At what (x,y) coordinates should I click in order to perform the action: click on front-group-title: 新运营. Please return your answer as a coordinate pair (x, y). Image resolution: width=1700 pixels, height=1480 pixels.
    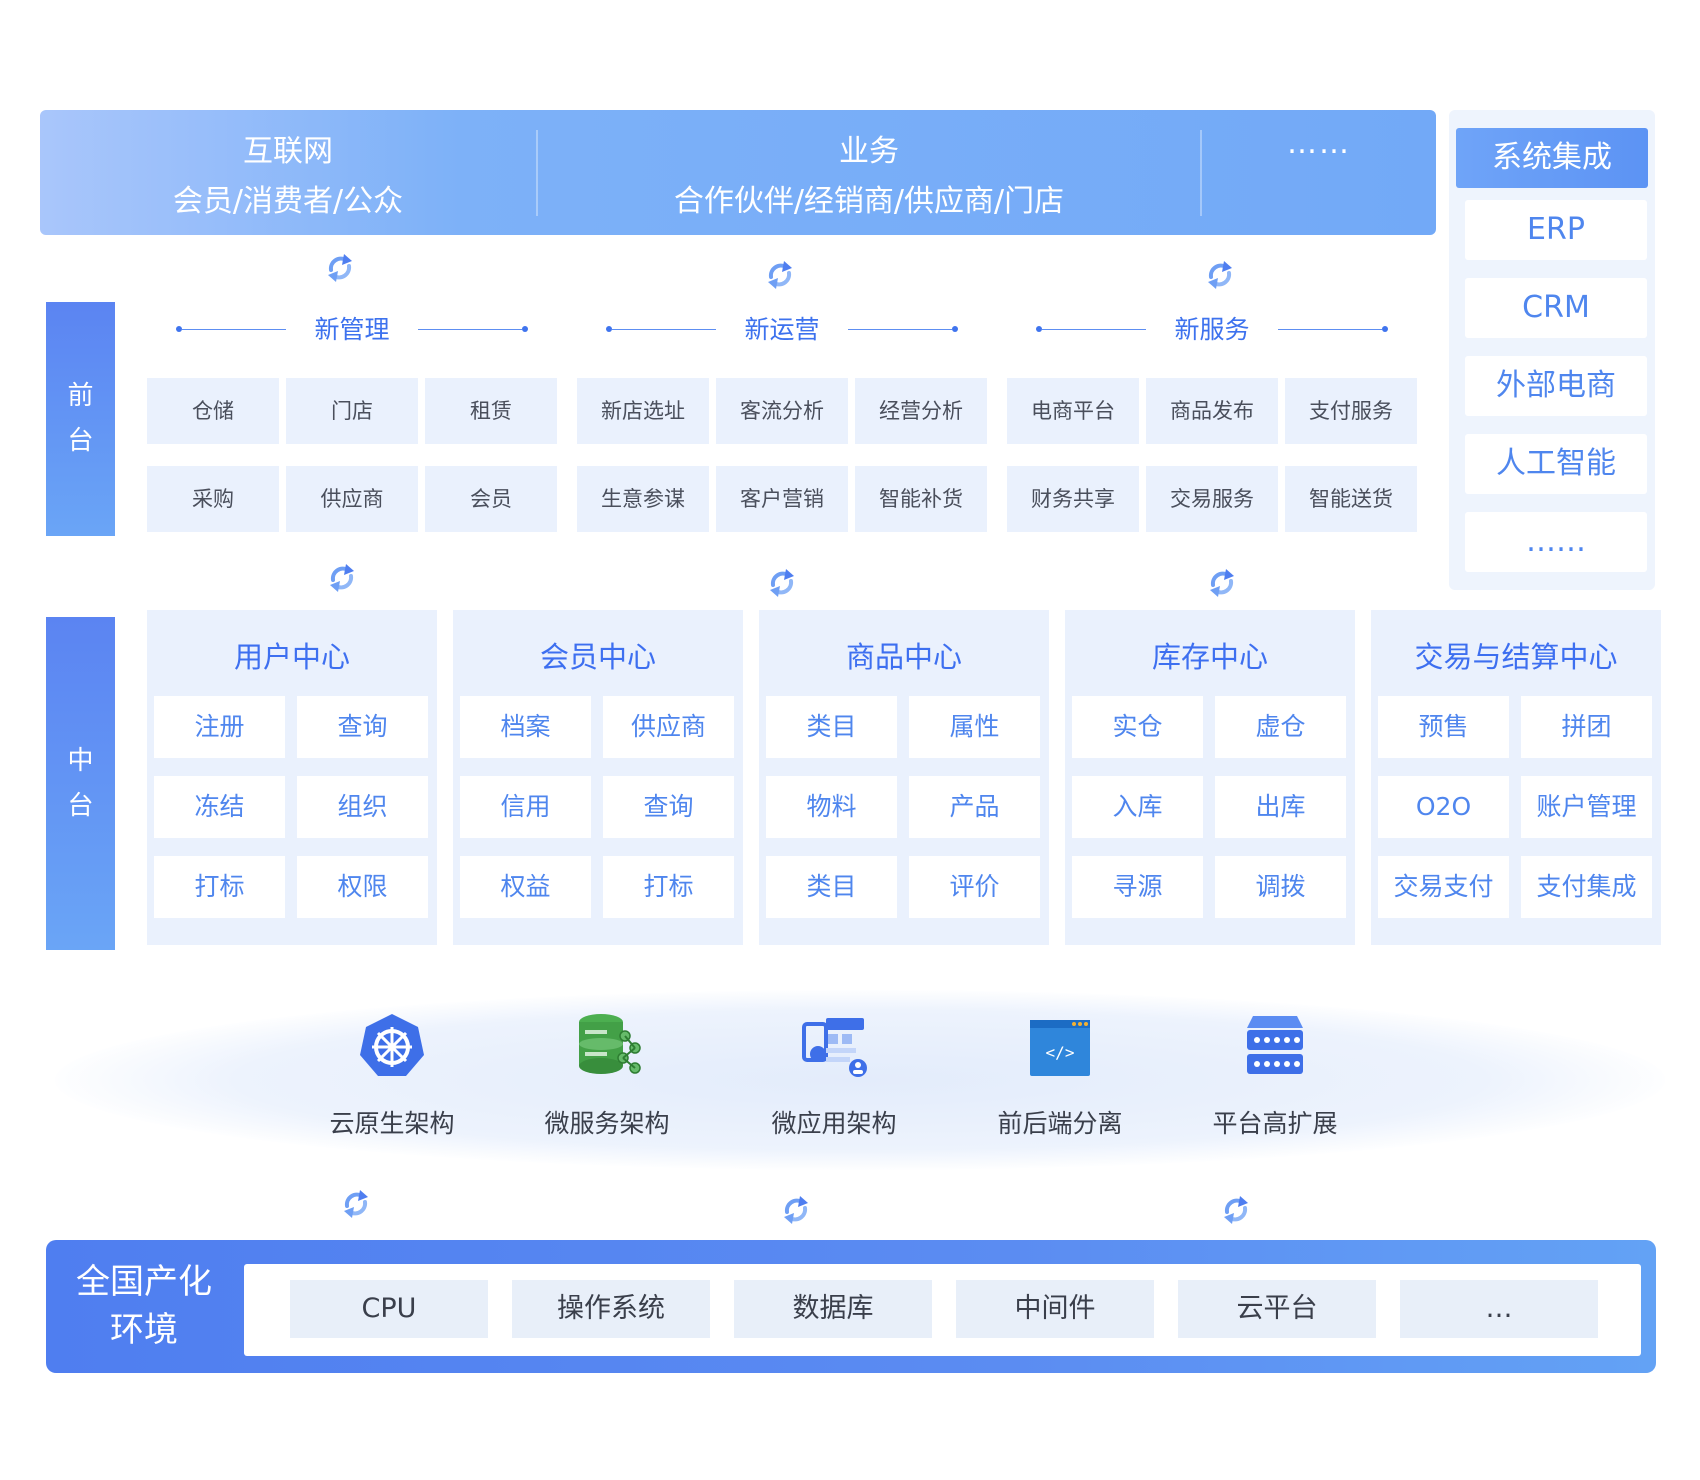
    Looking at the image, I should click on (782, 329).